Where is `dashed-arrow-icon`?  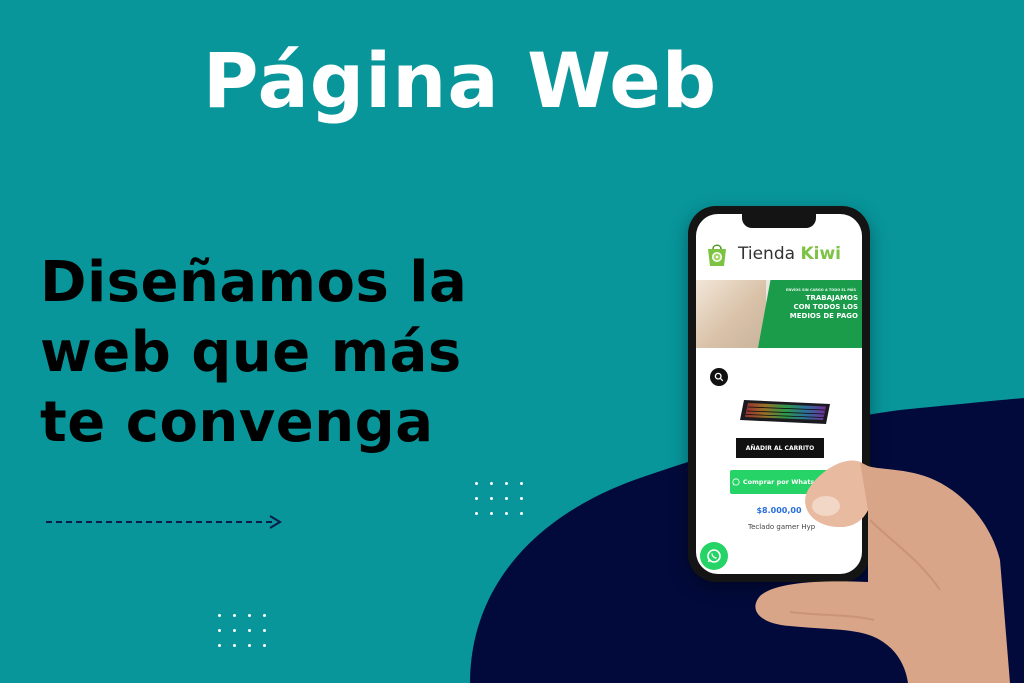
dashed-arrow-icon is located at coordinates (164, 522).